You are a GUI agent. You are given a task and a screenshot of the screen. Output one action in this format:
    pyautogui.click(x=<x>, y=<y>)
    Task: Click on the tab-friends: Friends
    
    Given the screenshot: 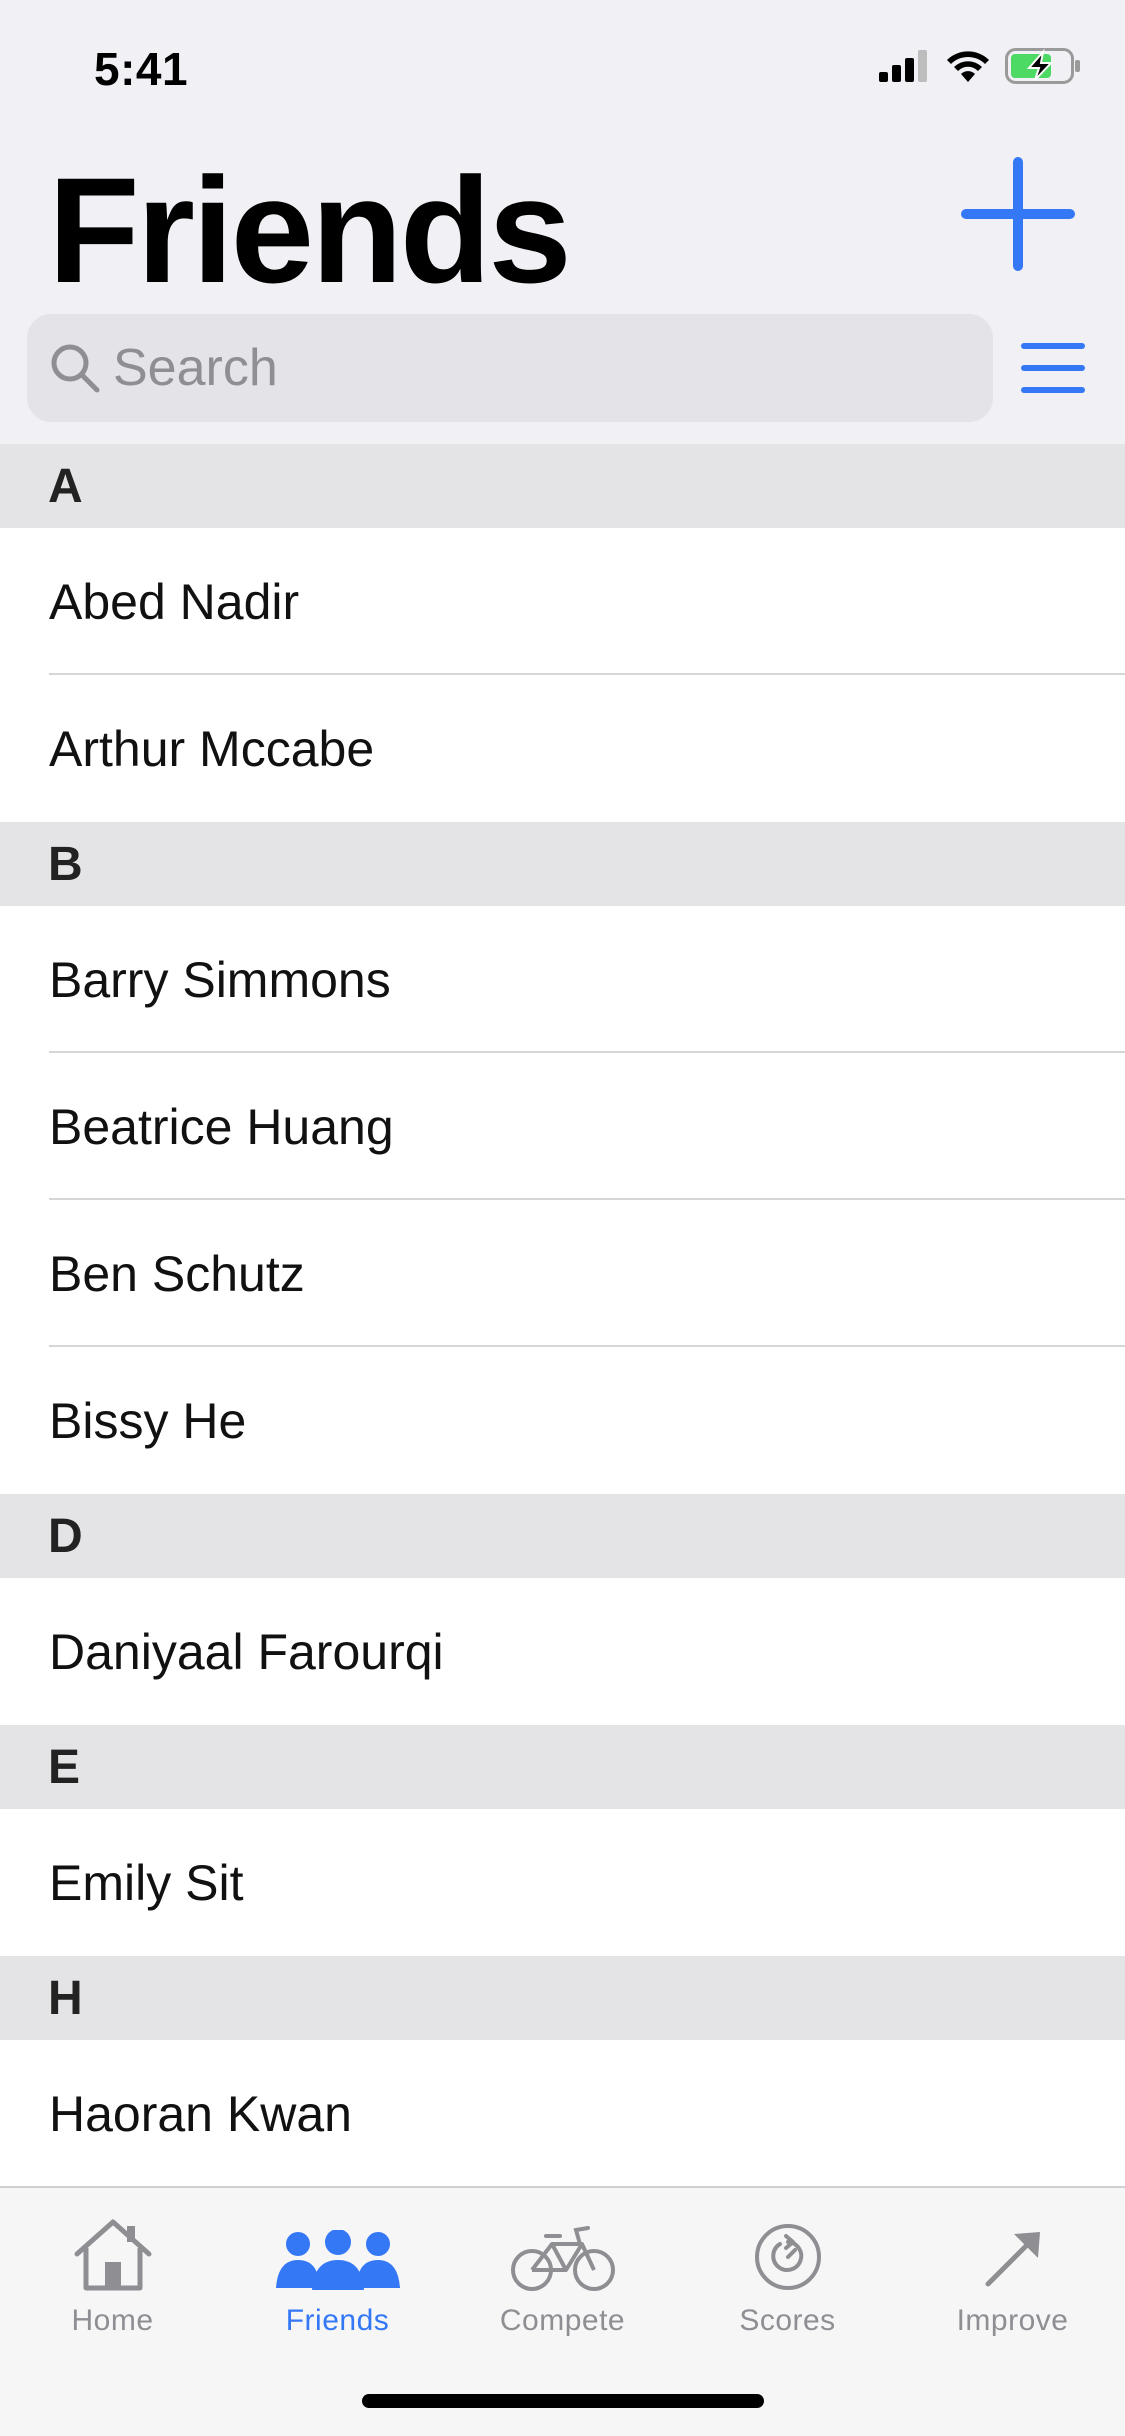 What is the action you would take?
    pyautogui.click(x=337, y=2282)
    